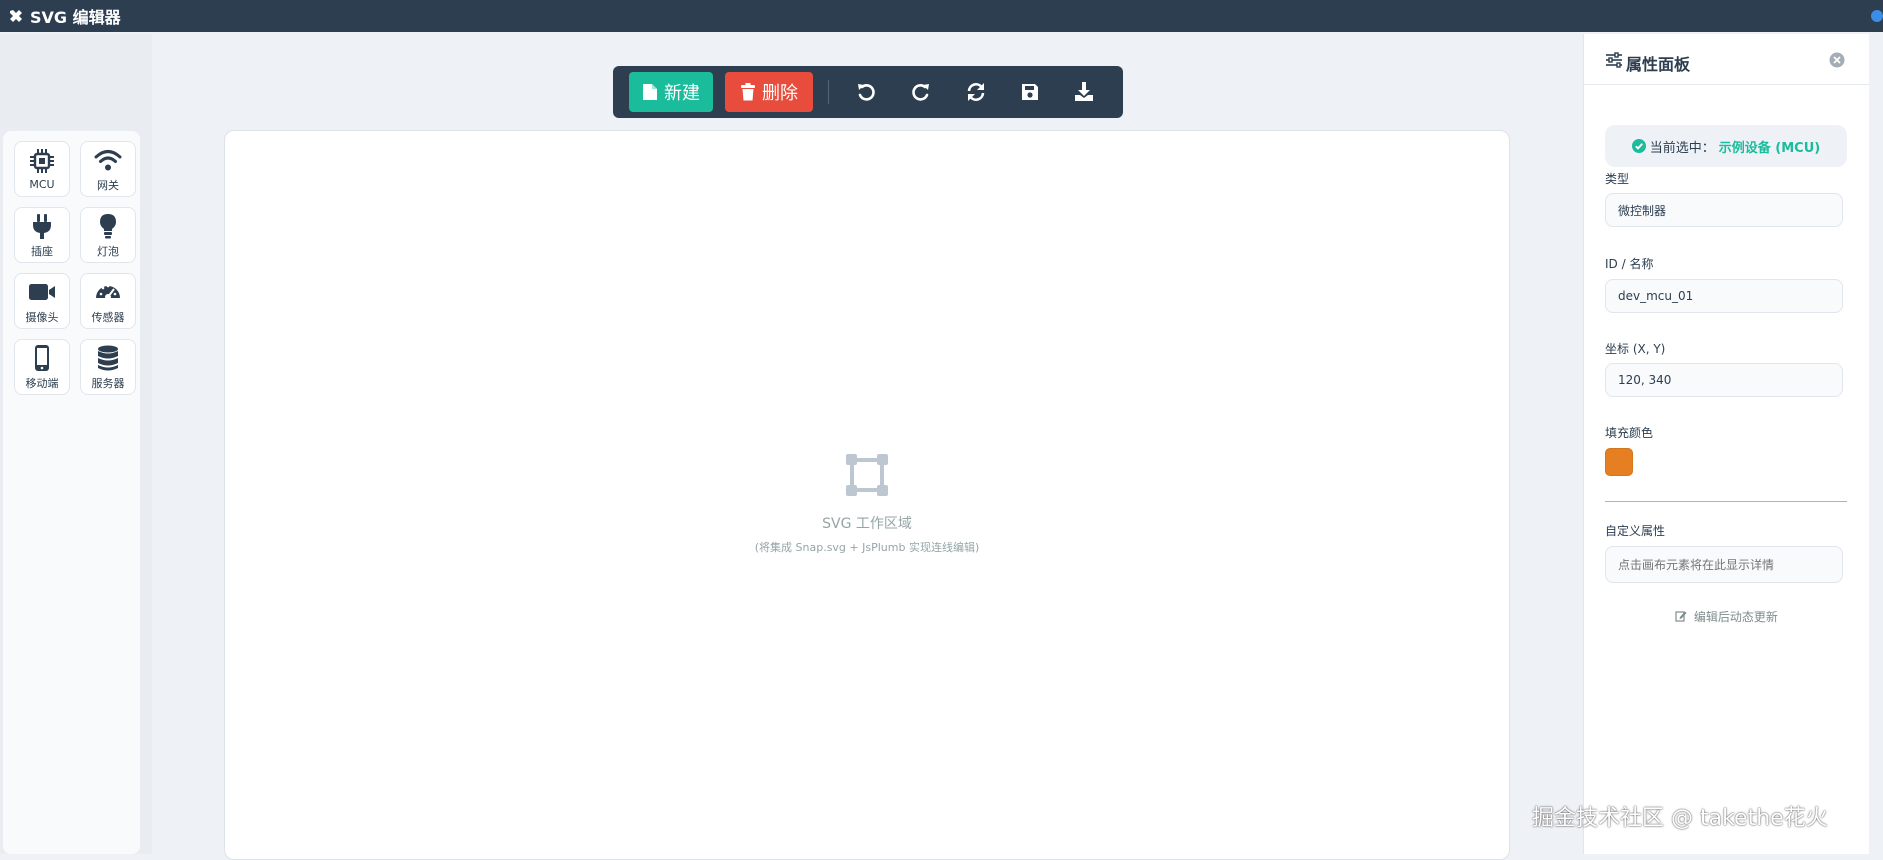  What do you see at coordinates (1837, 60) in the screenshot?
I see `close-icon` at bounding box center [1837, 60].